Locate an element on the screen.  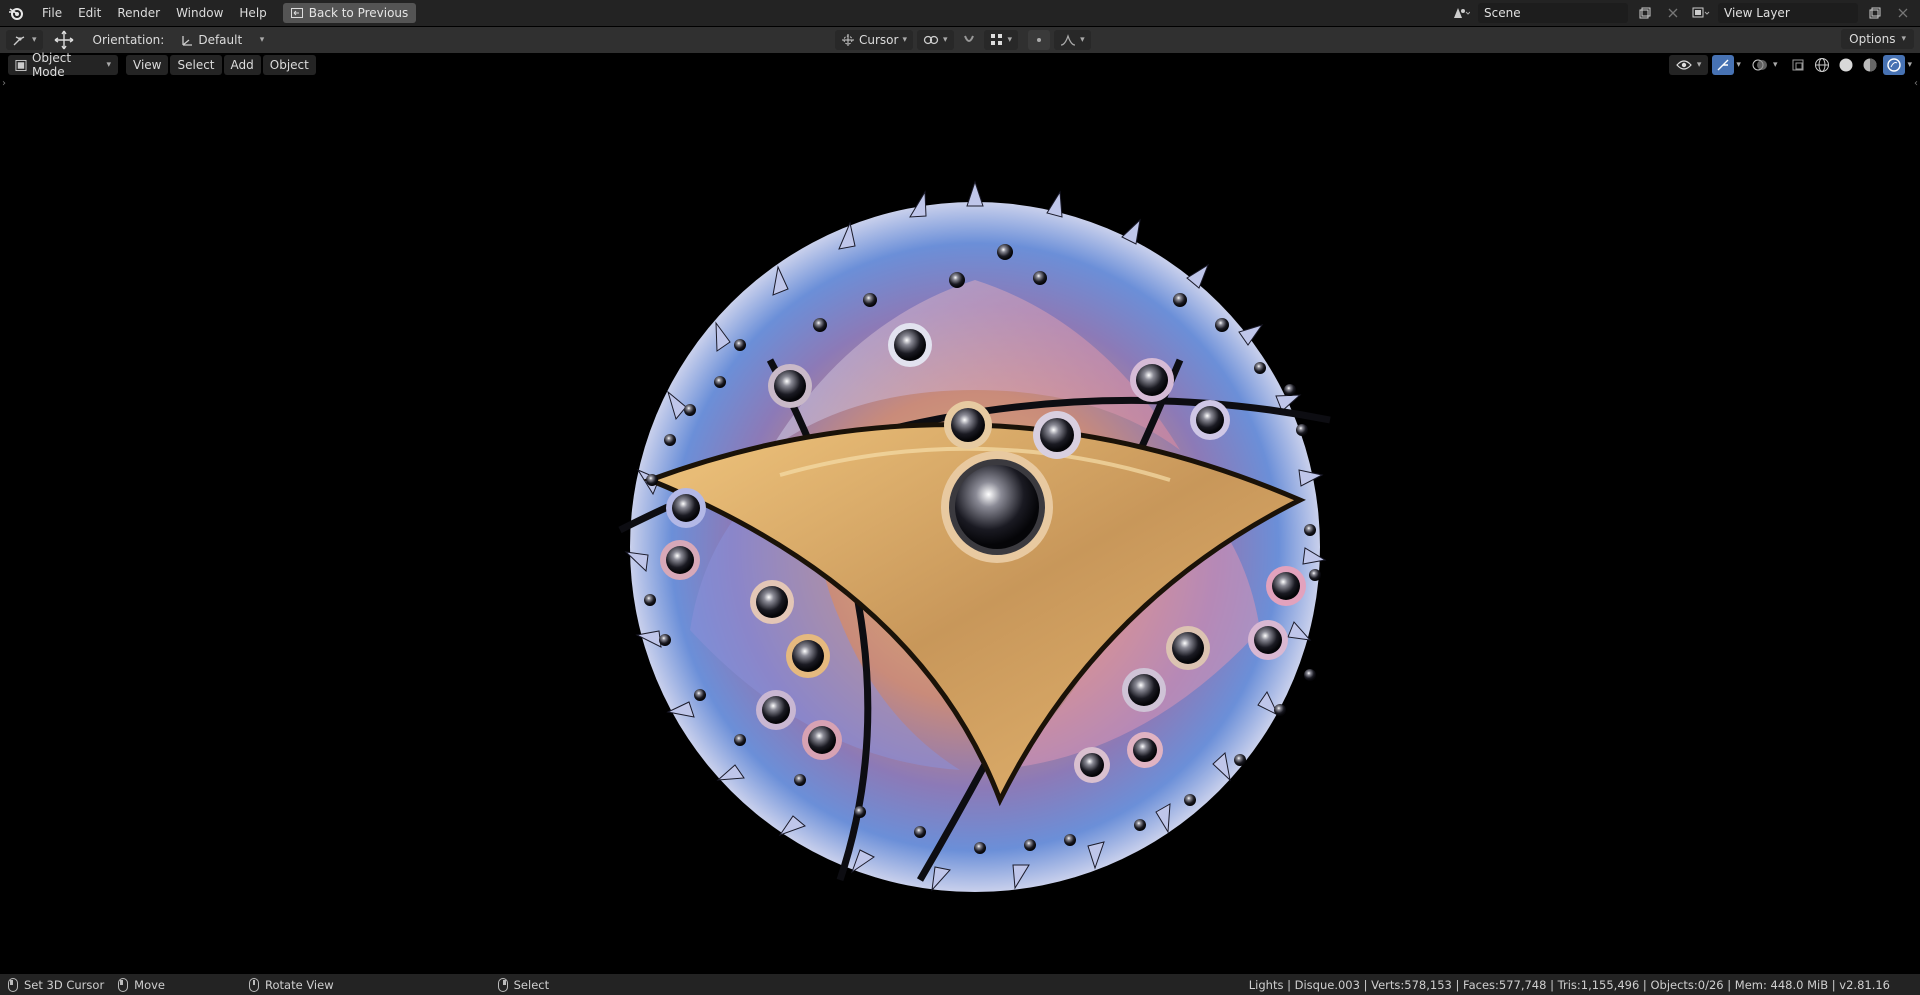
overlays-toggle-icon is located at coordinates (1760, 65).